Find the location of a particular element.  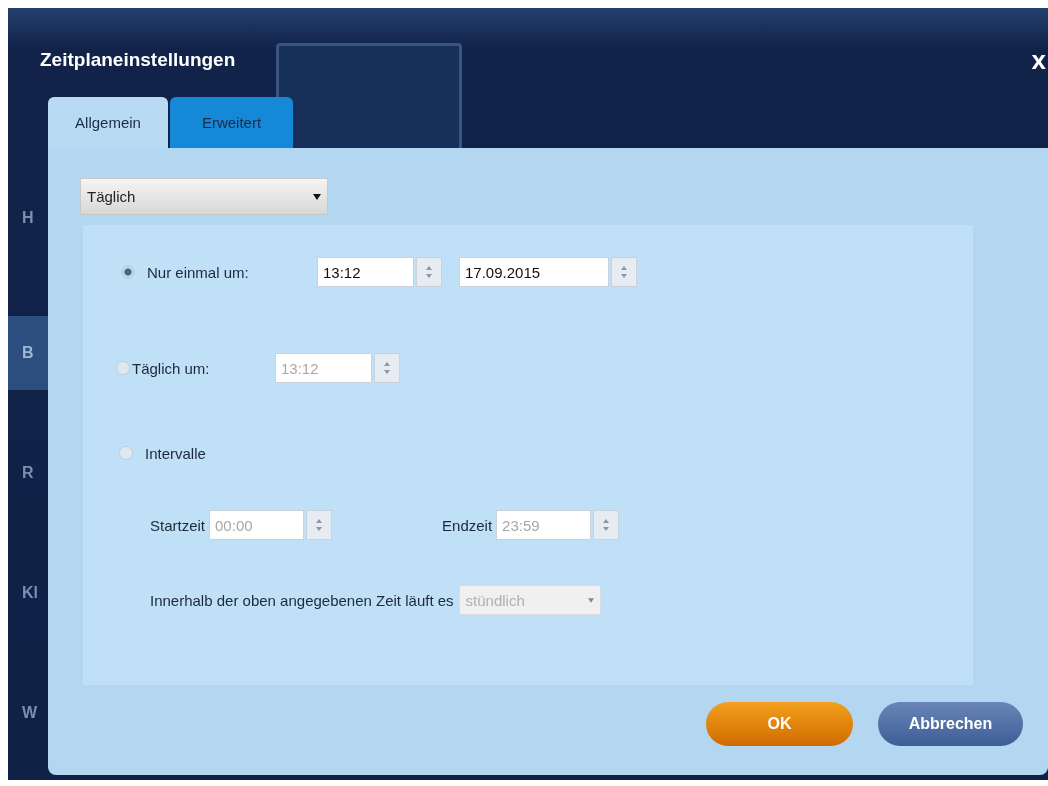

sidebar-item: Kl is located at coordinates (28, 593).